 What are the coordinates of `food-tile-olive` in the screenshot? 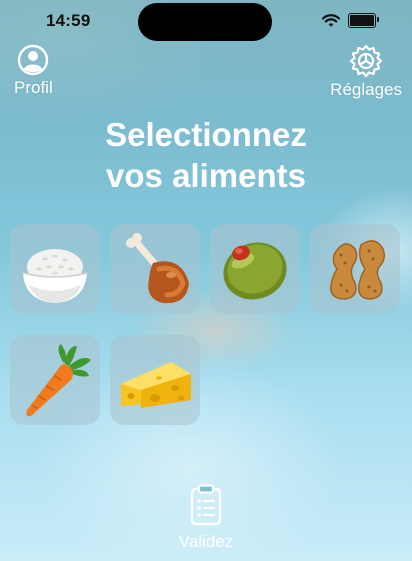 It's located at (255, 269).